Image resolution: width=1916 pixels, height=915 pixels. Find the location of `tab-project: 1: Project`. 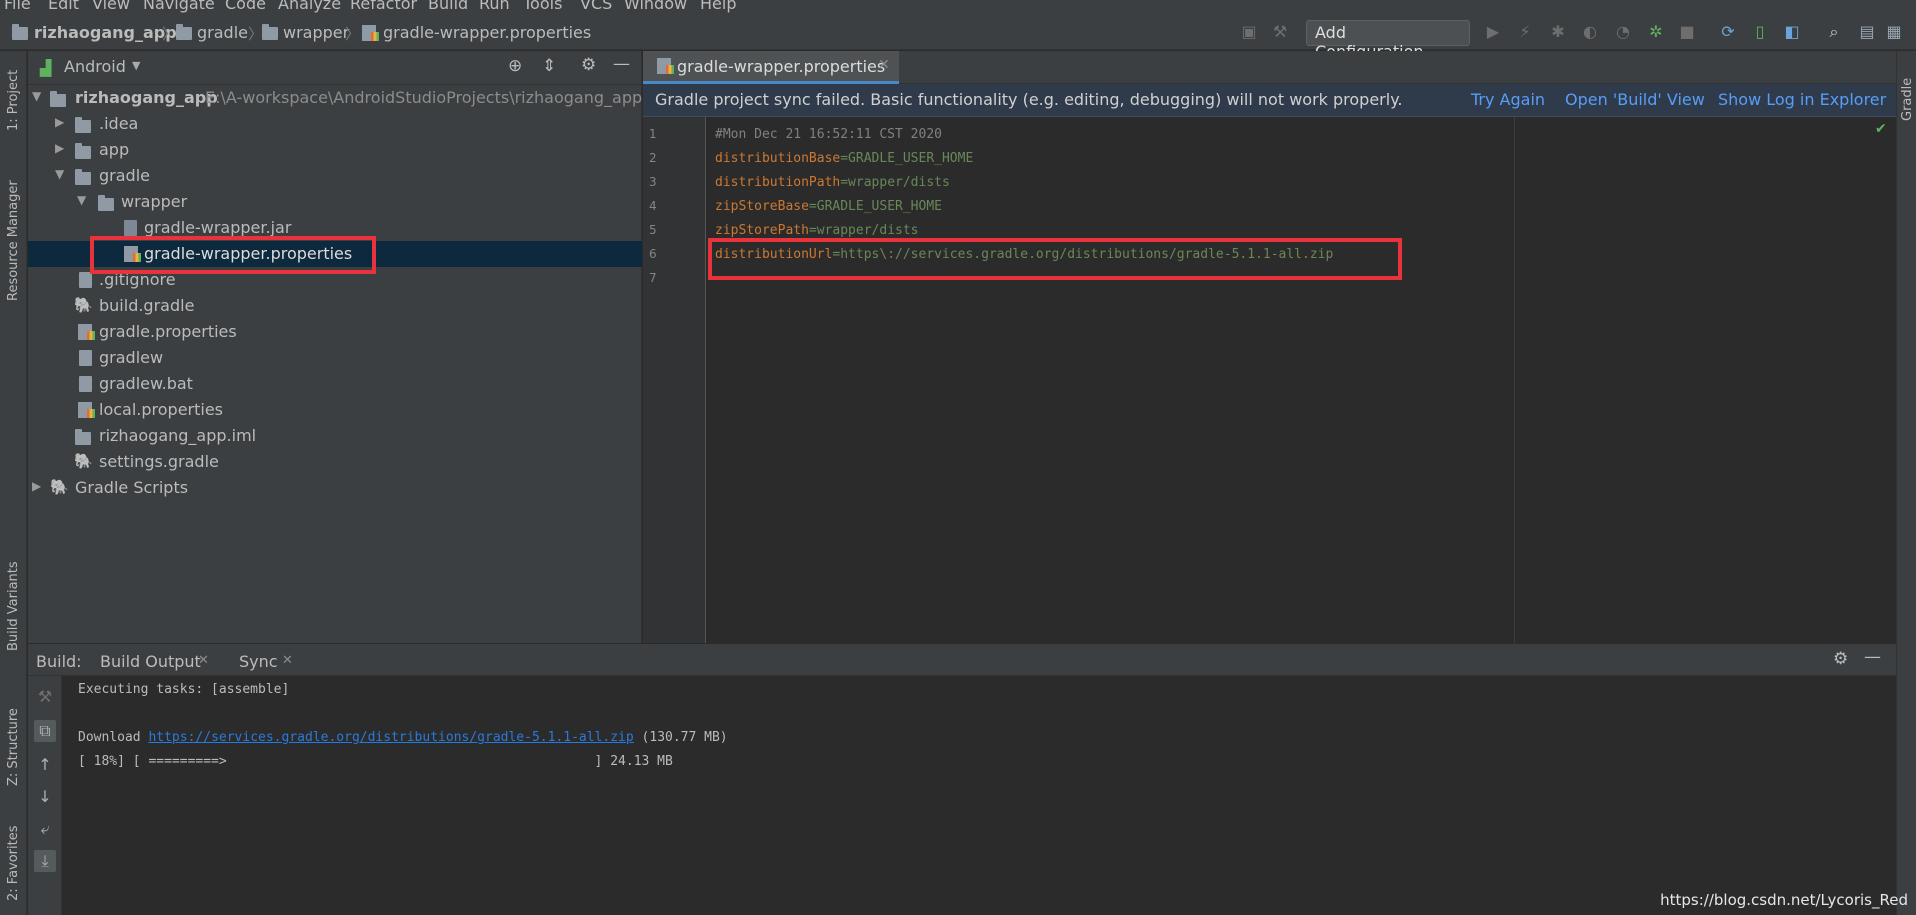

tab-project: 1: Project is located at coordinates (13, 100).